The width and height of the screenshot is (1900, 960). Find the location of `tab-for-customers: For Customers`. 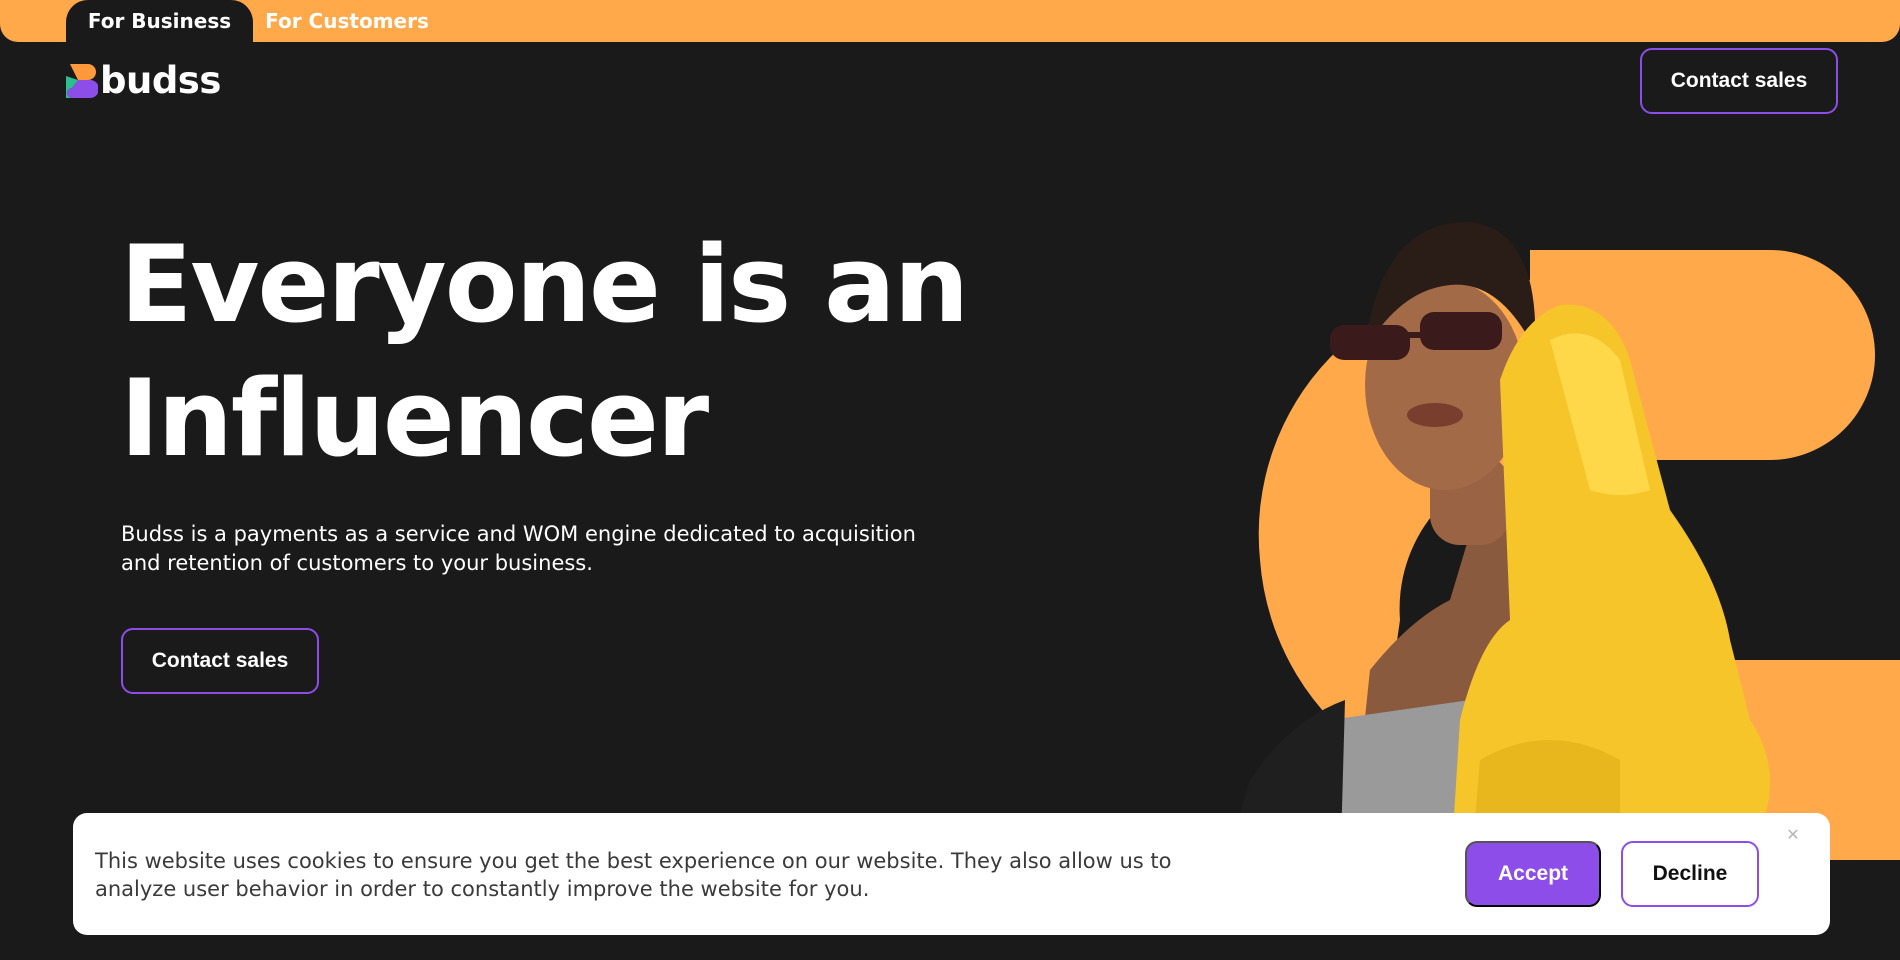

tab-for-customers: For Customers is located at coordinates (347, 21).